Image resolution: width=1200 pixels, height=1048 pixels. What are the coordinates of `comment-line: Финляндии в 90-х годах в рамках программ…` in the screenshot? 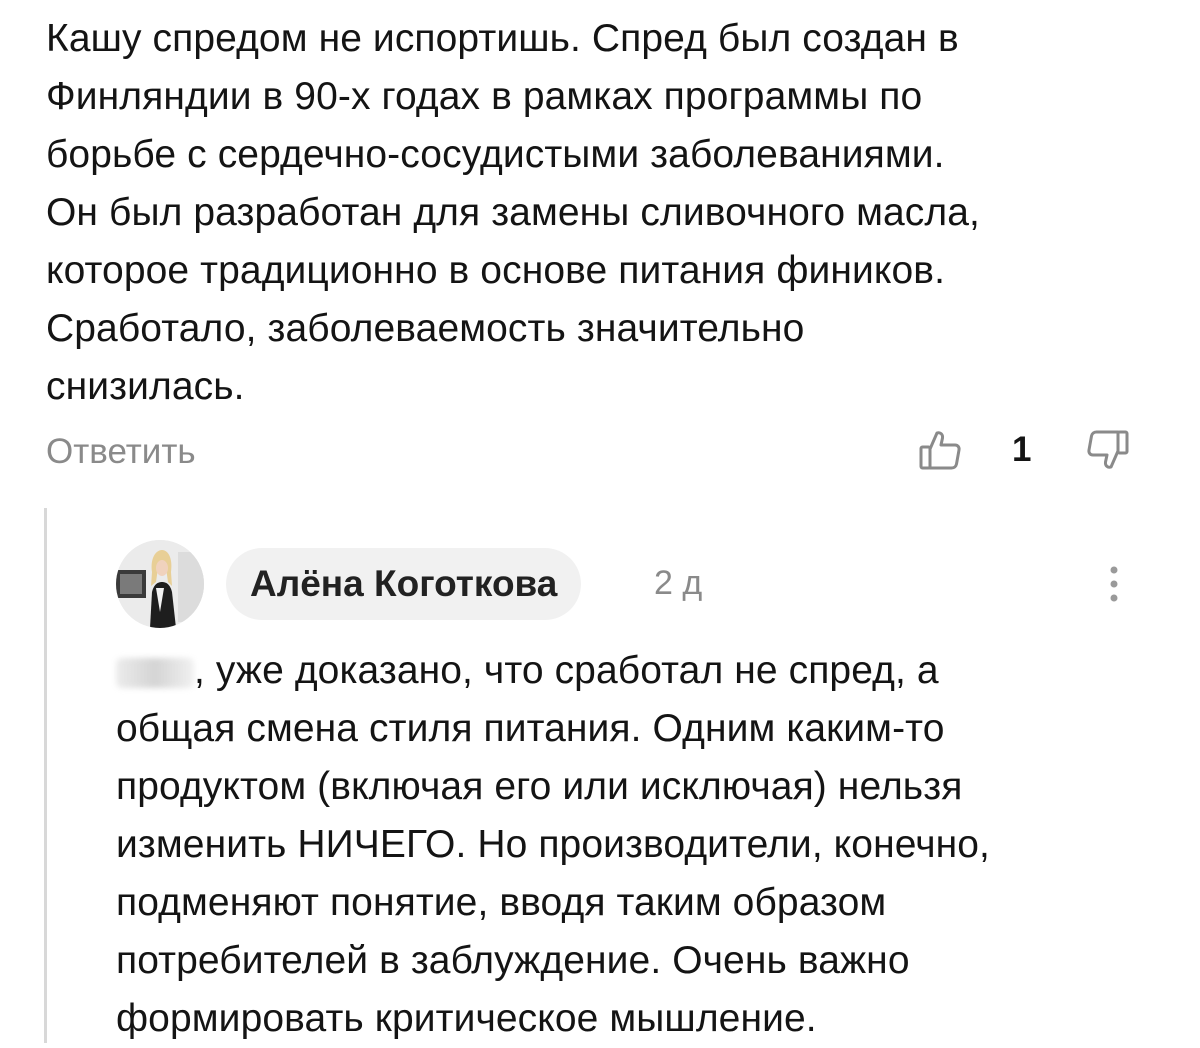 It's located at (484, 96).